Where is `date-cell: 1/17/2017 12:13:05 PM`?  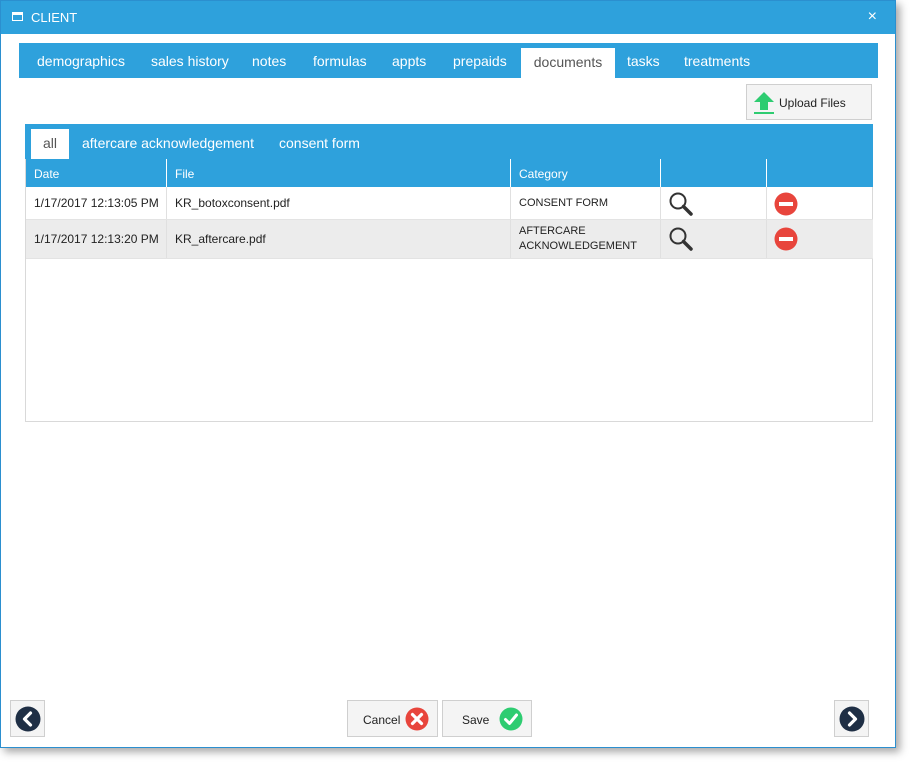
date-cell: 1/17/2017 12:13:05 PM is located at coordinates (96, 203).